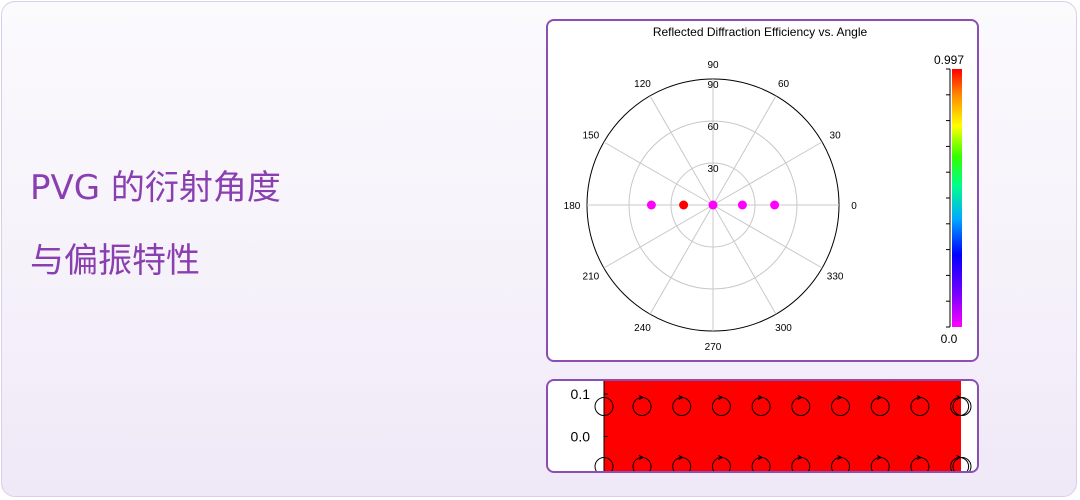 The width and height of the screenshot is (1080, 500). What do you see at coordinates (713, 347) in the screenshot?
I see `angular-tick-label: 270` at bounding box center [713, 347].